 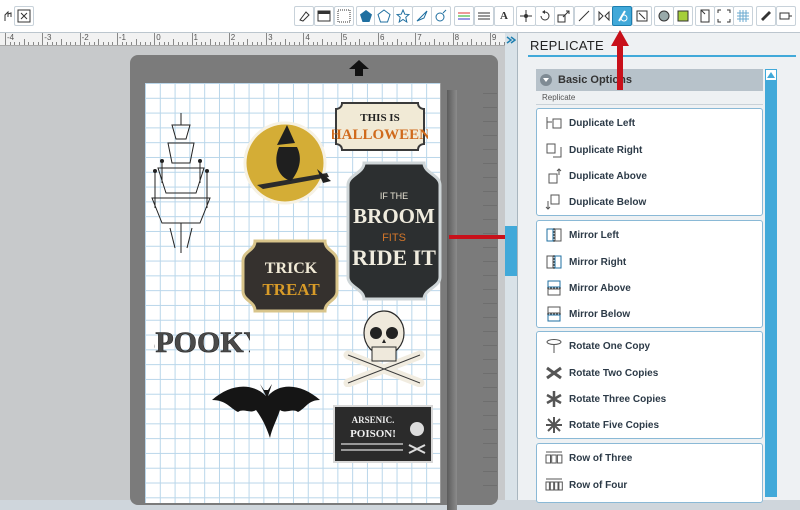 What do you see at coordinates (587, 314) in the screenshot?
I see `mirror-below-button: Mirror Below` at bounding box center [587, 314].